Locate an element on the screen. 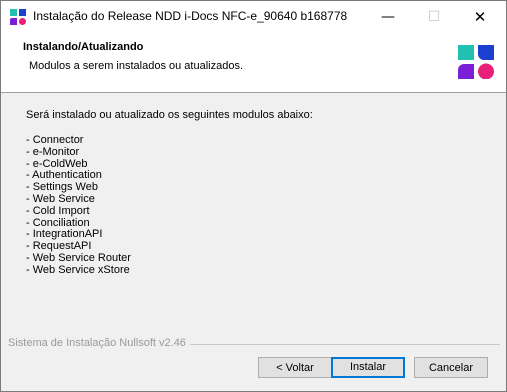 This screenshot has width=507, height=392. list-item: - Web Service is located at coordinates (60, 198).